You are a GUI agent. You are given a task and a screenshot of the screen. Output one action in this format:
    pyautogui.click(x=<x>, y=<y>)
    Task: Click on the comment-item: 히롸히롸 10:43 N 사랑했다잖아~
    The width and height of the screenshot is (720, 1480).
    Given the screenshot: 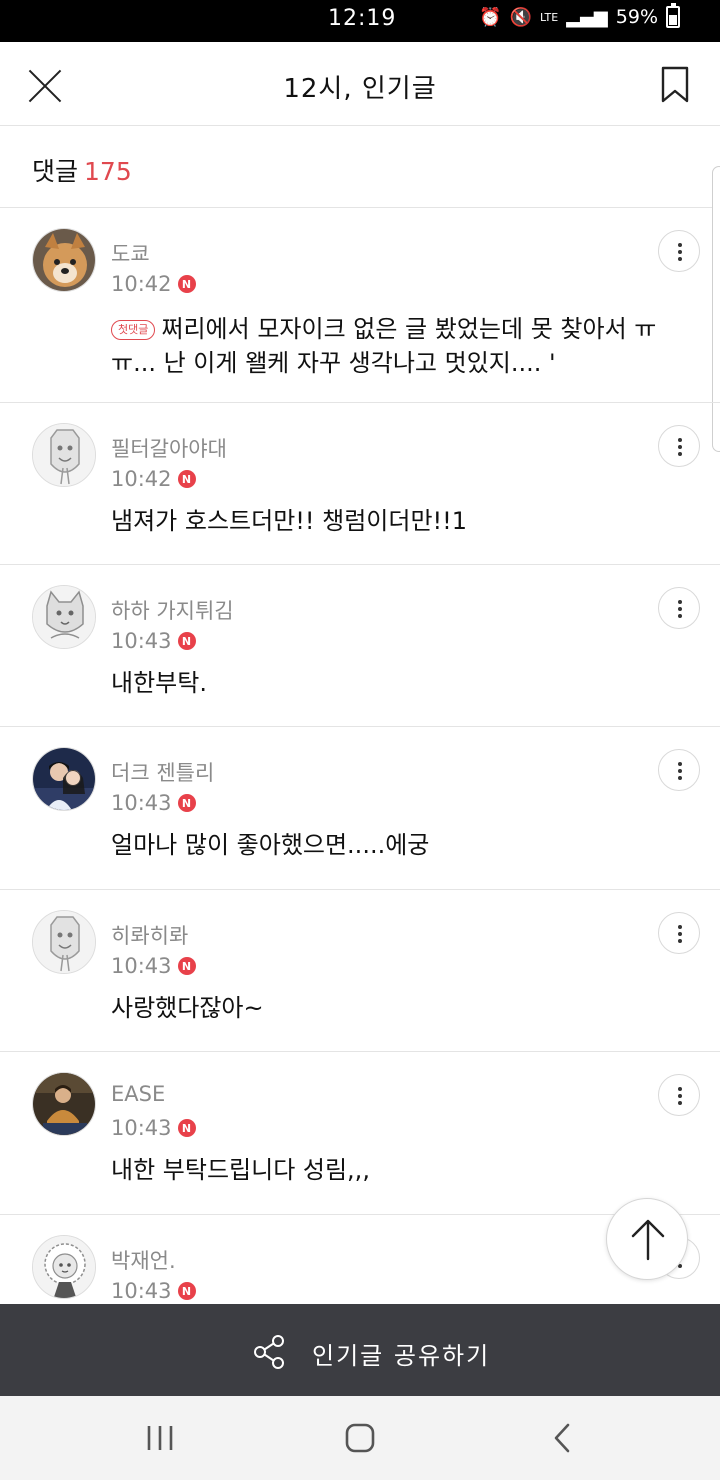 What is the action you would take?
    pyautogui.click(x=360, y=971)
    